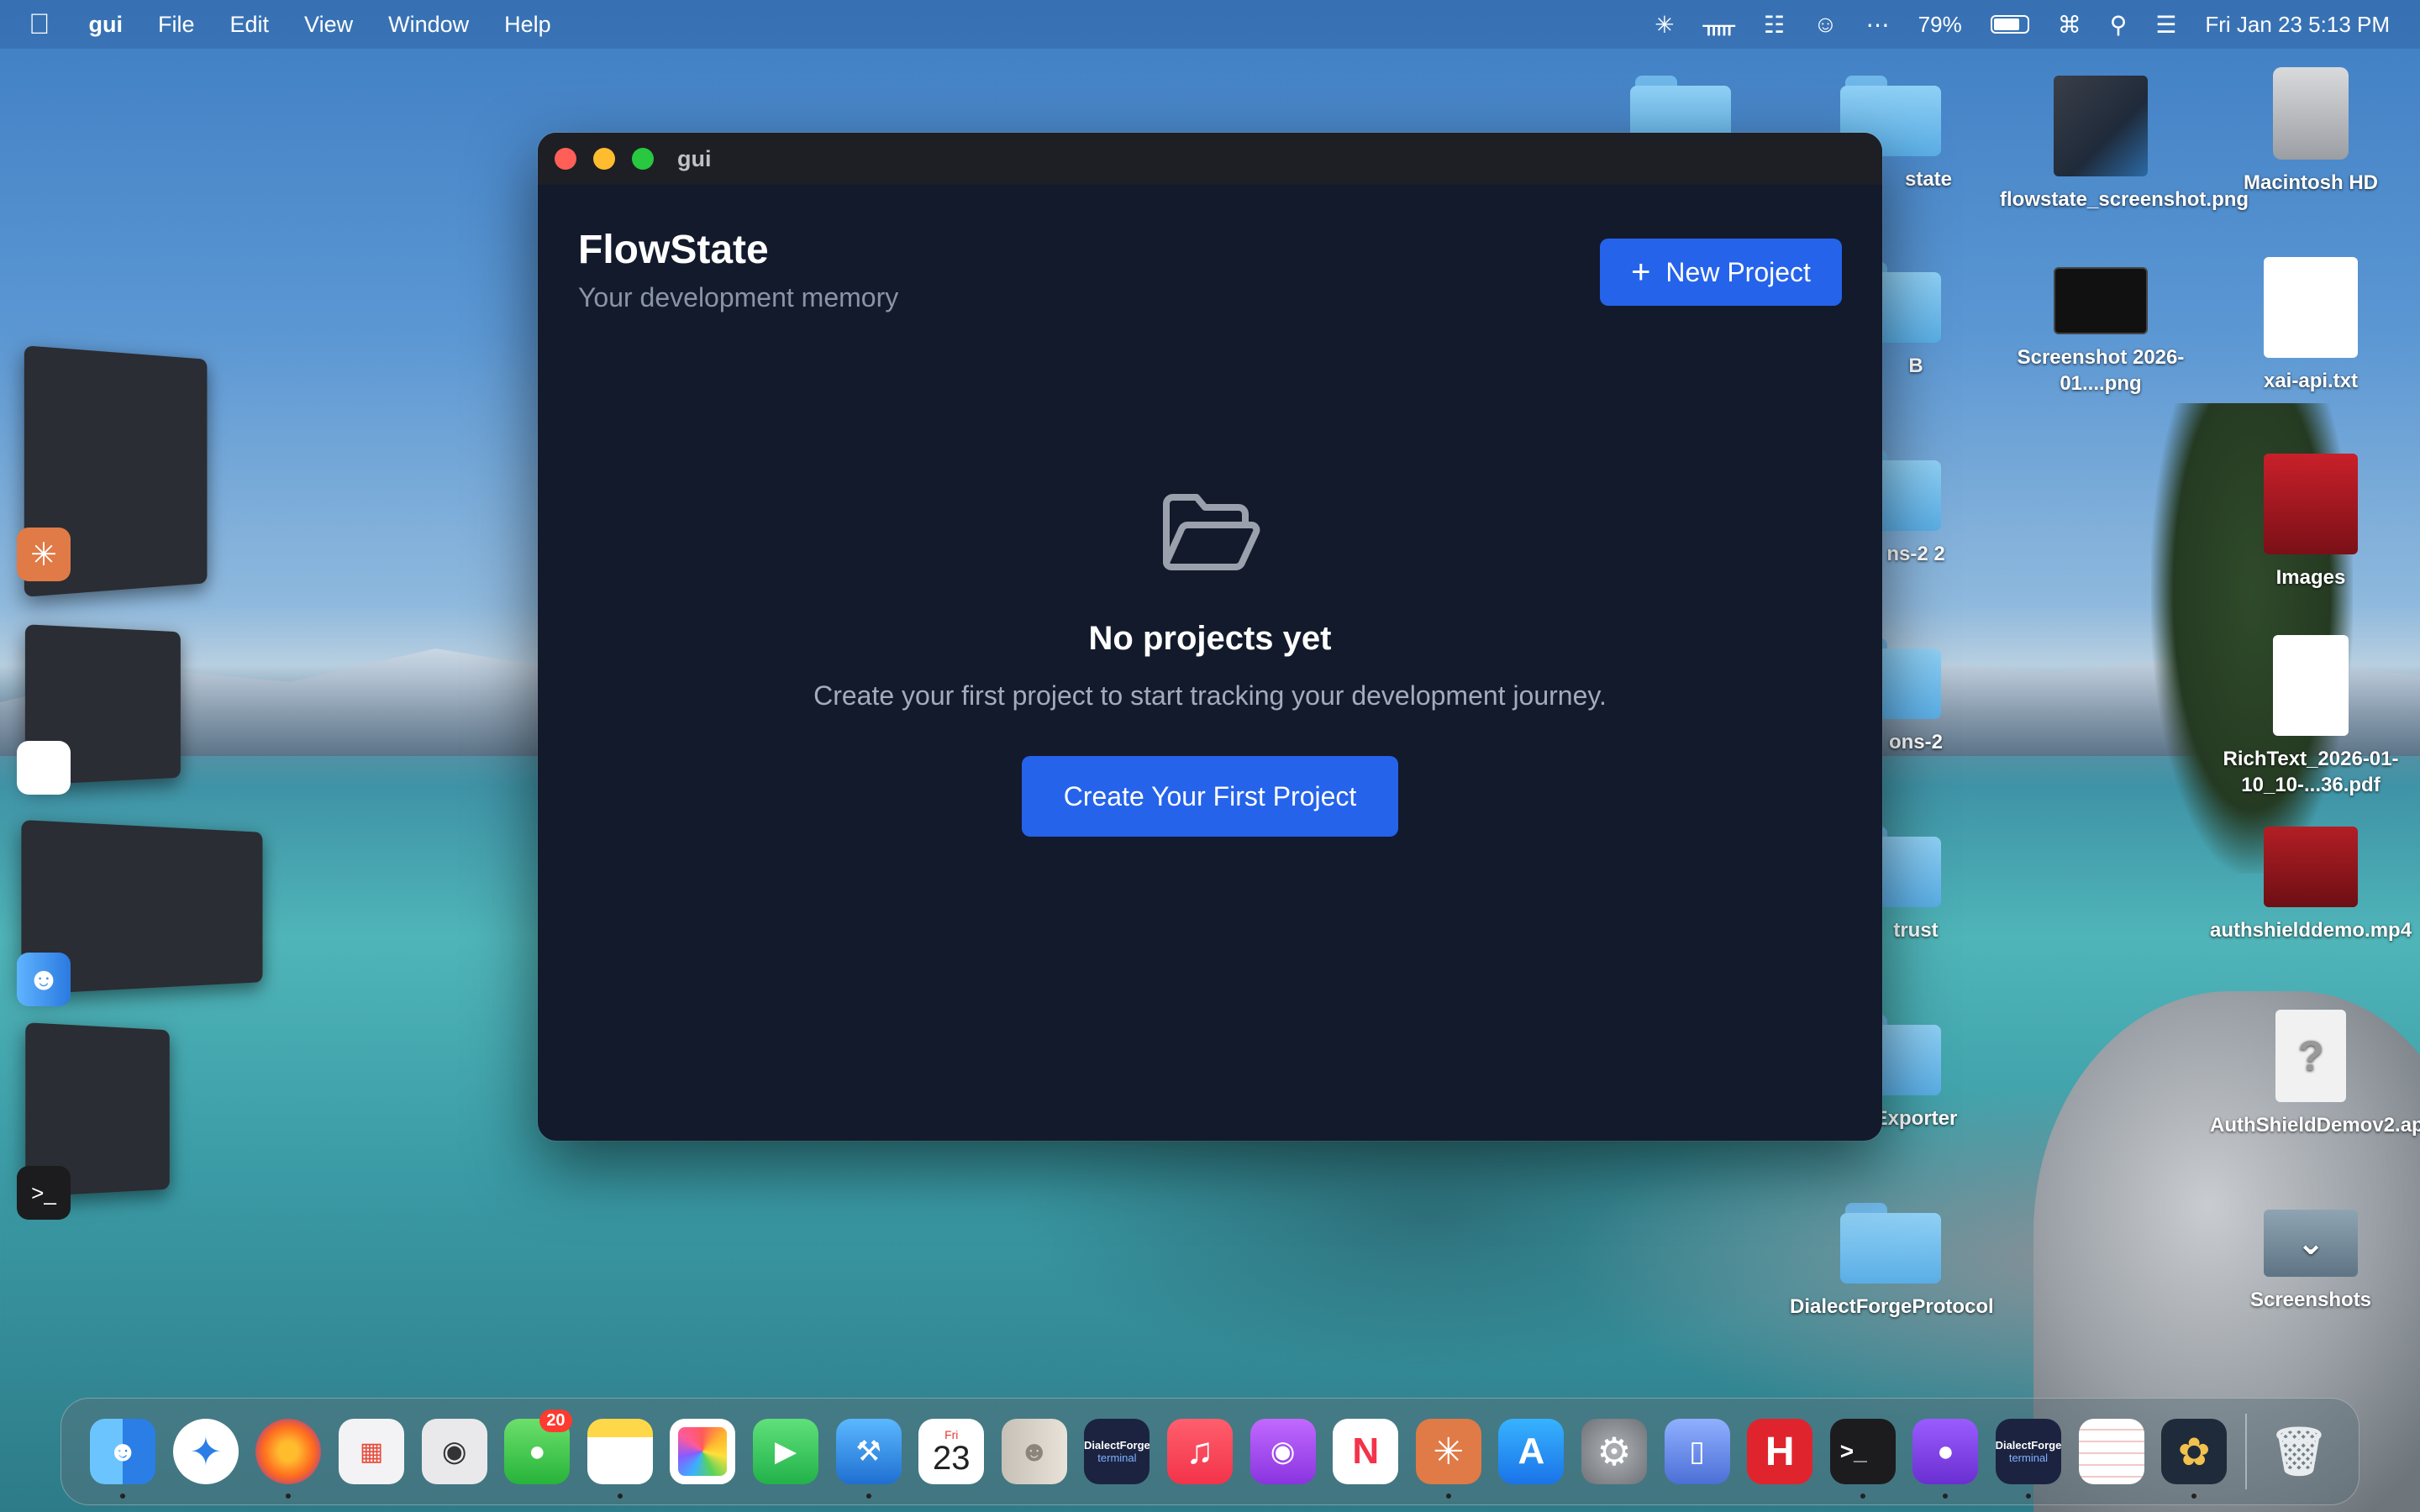 Image resolution: width=2420 pixels, height=1512 pixels. Describe the element at coordinates (537, 1451) in the screenshot. I see `dock-messages: ● 20` at that location.